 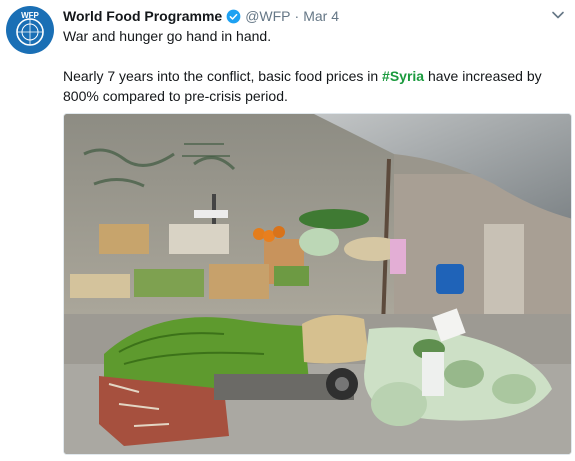 I want to click on tweet-header: World Food Programme @WFP · Mar 4, so click(x=314, y=16).